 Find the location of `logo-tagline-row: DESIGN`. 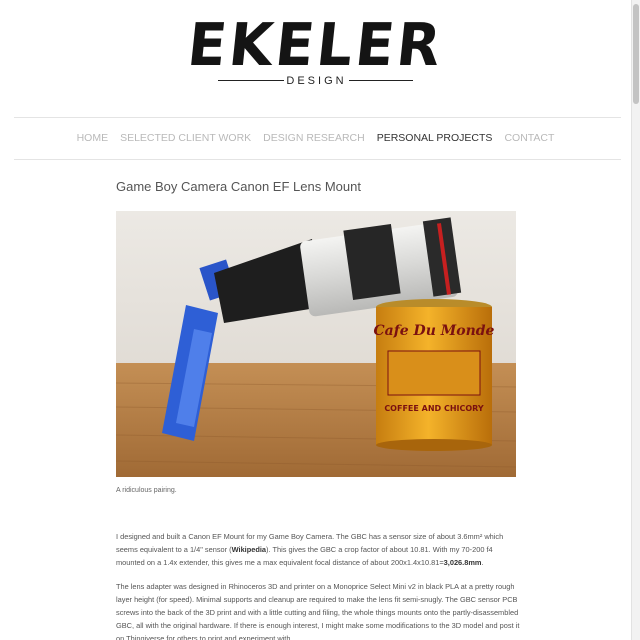

logo-tagline-row: DESIGN is located at coordinates (315, 81).